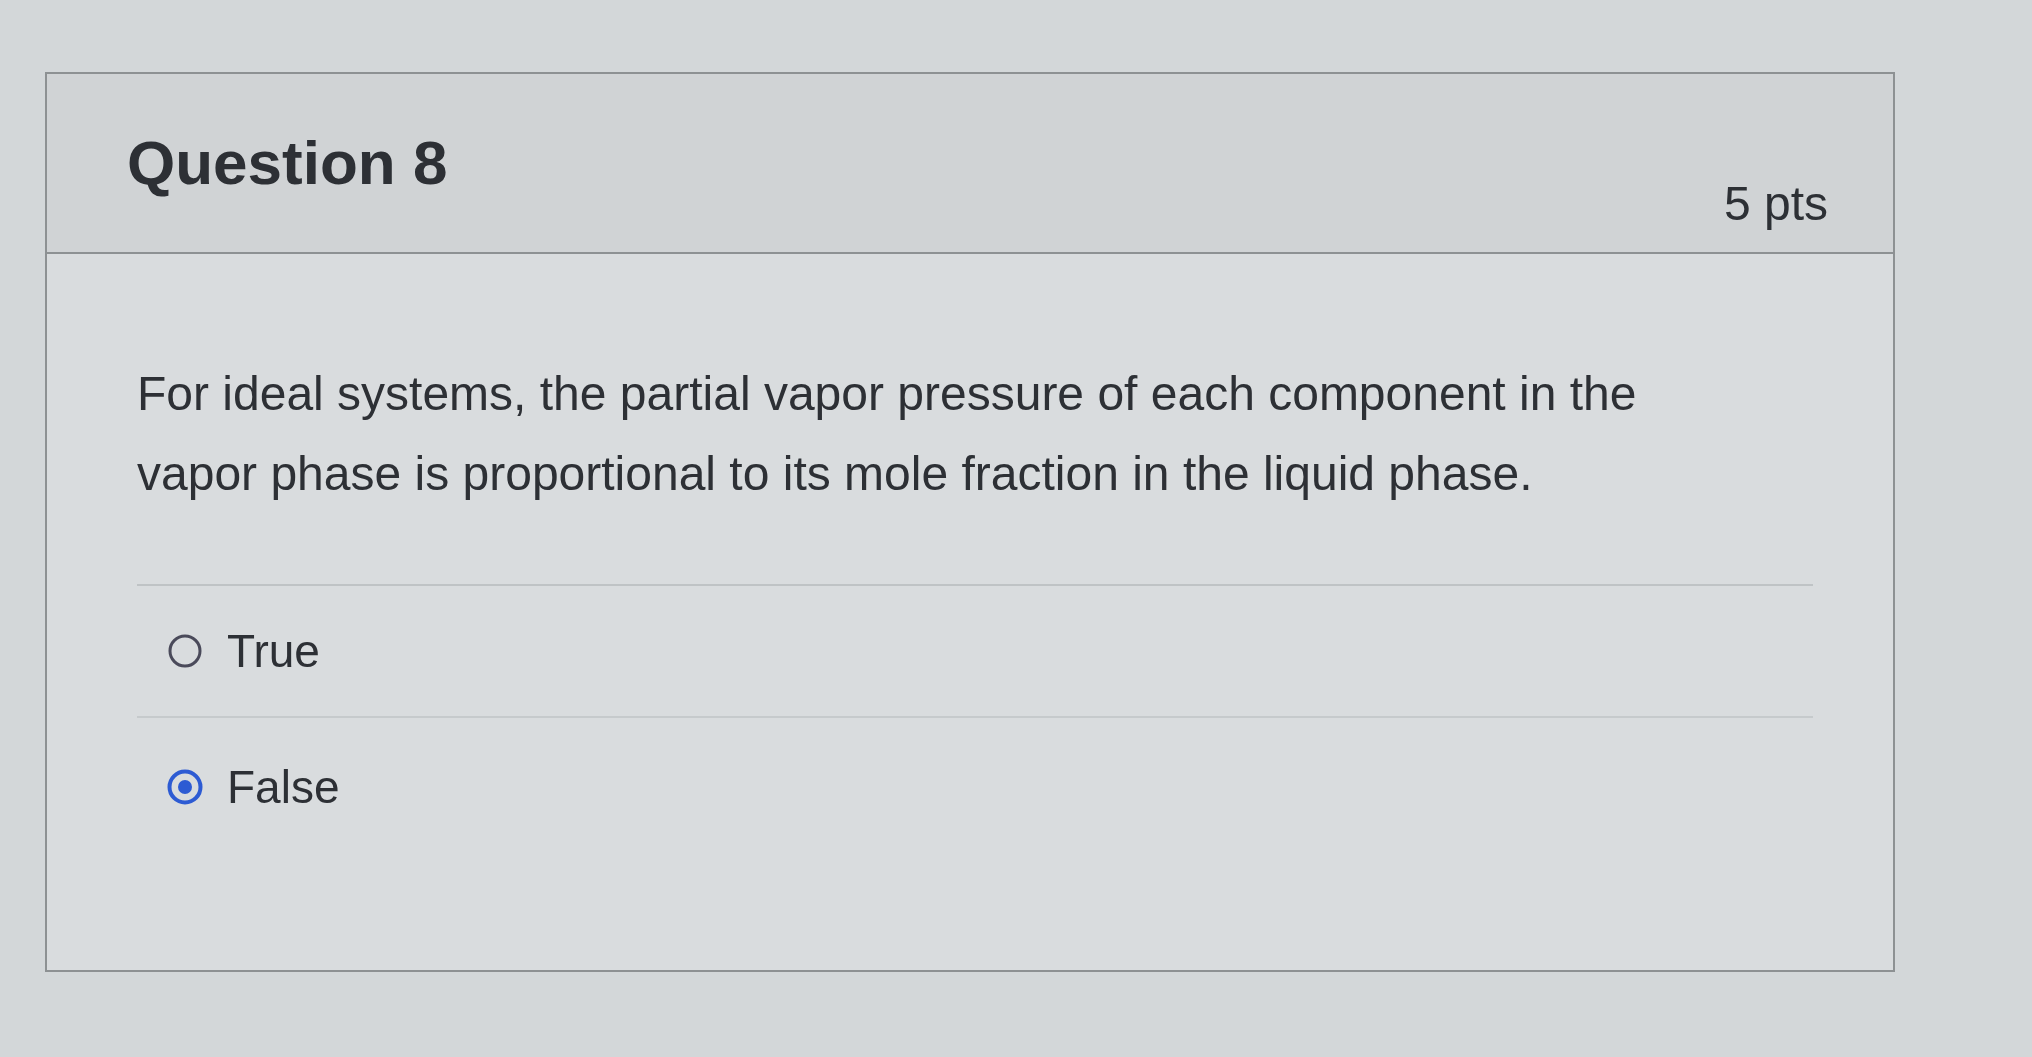 The width and height of the screenshot is (2032, 1057). Describe the element at coordinates (185, 787) in the screenshot. I see `radio-selected-icon` at that location.